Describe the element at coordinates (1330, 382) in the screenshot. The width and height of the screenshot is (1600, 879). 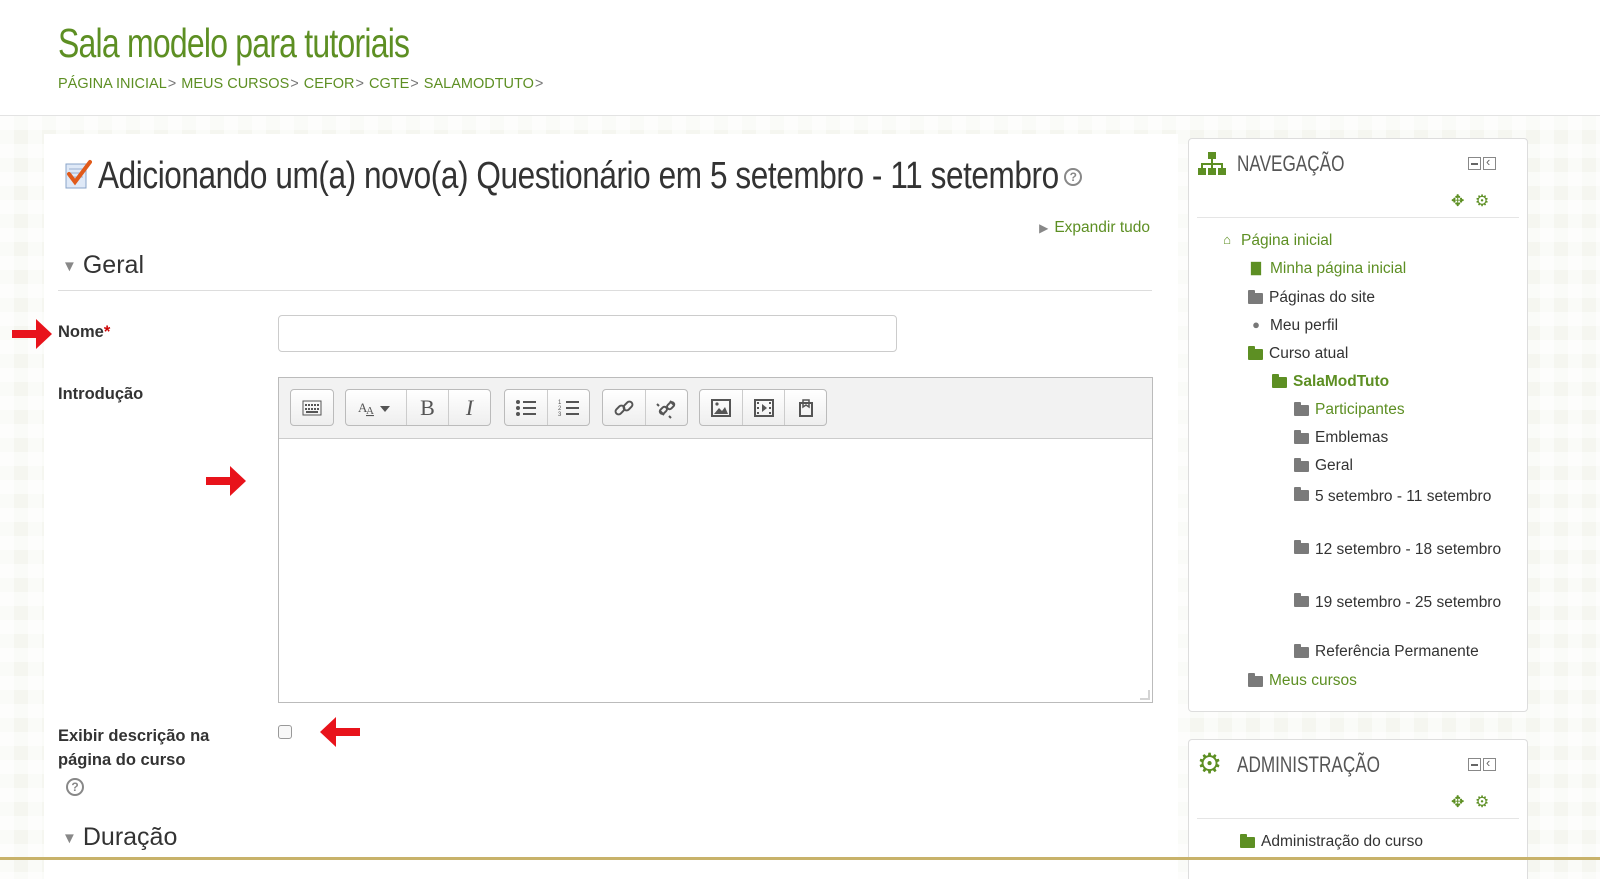
I see `nav-item-course: SalaModTuto` at that location.